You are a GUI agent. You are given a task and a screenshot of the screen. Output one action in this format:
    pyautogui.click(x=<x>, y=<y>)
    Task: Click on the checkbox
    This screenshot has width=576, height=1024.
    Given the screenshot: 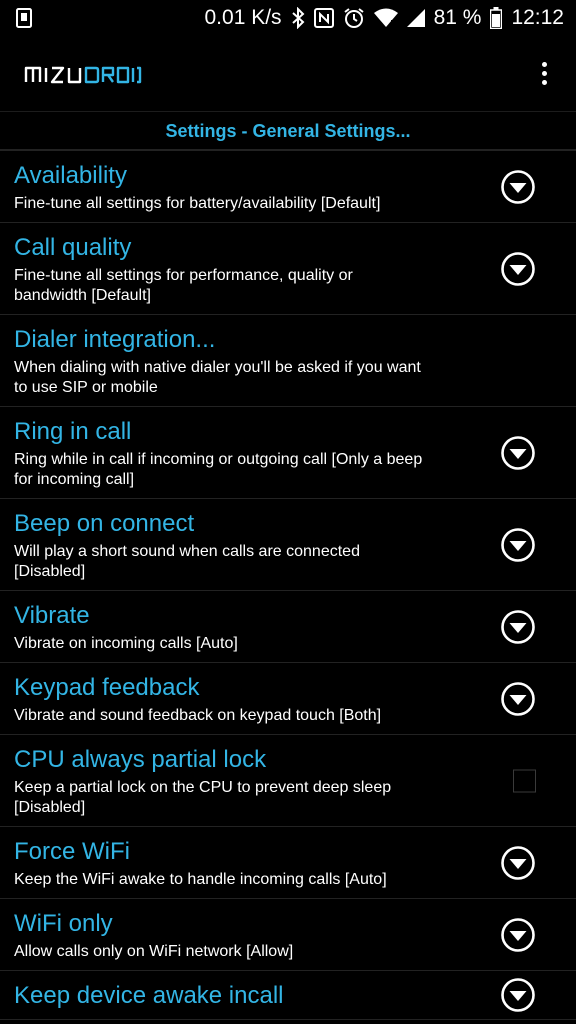 What is the action you would take?
    pyautogui.click(x=524, y=780)
    